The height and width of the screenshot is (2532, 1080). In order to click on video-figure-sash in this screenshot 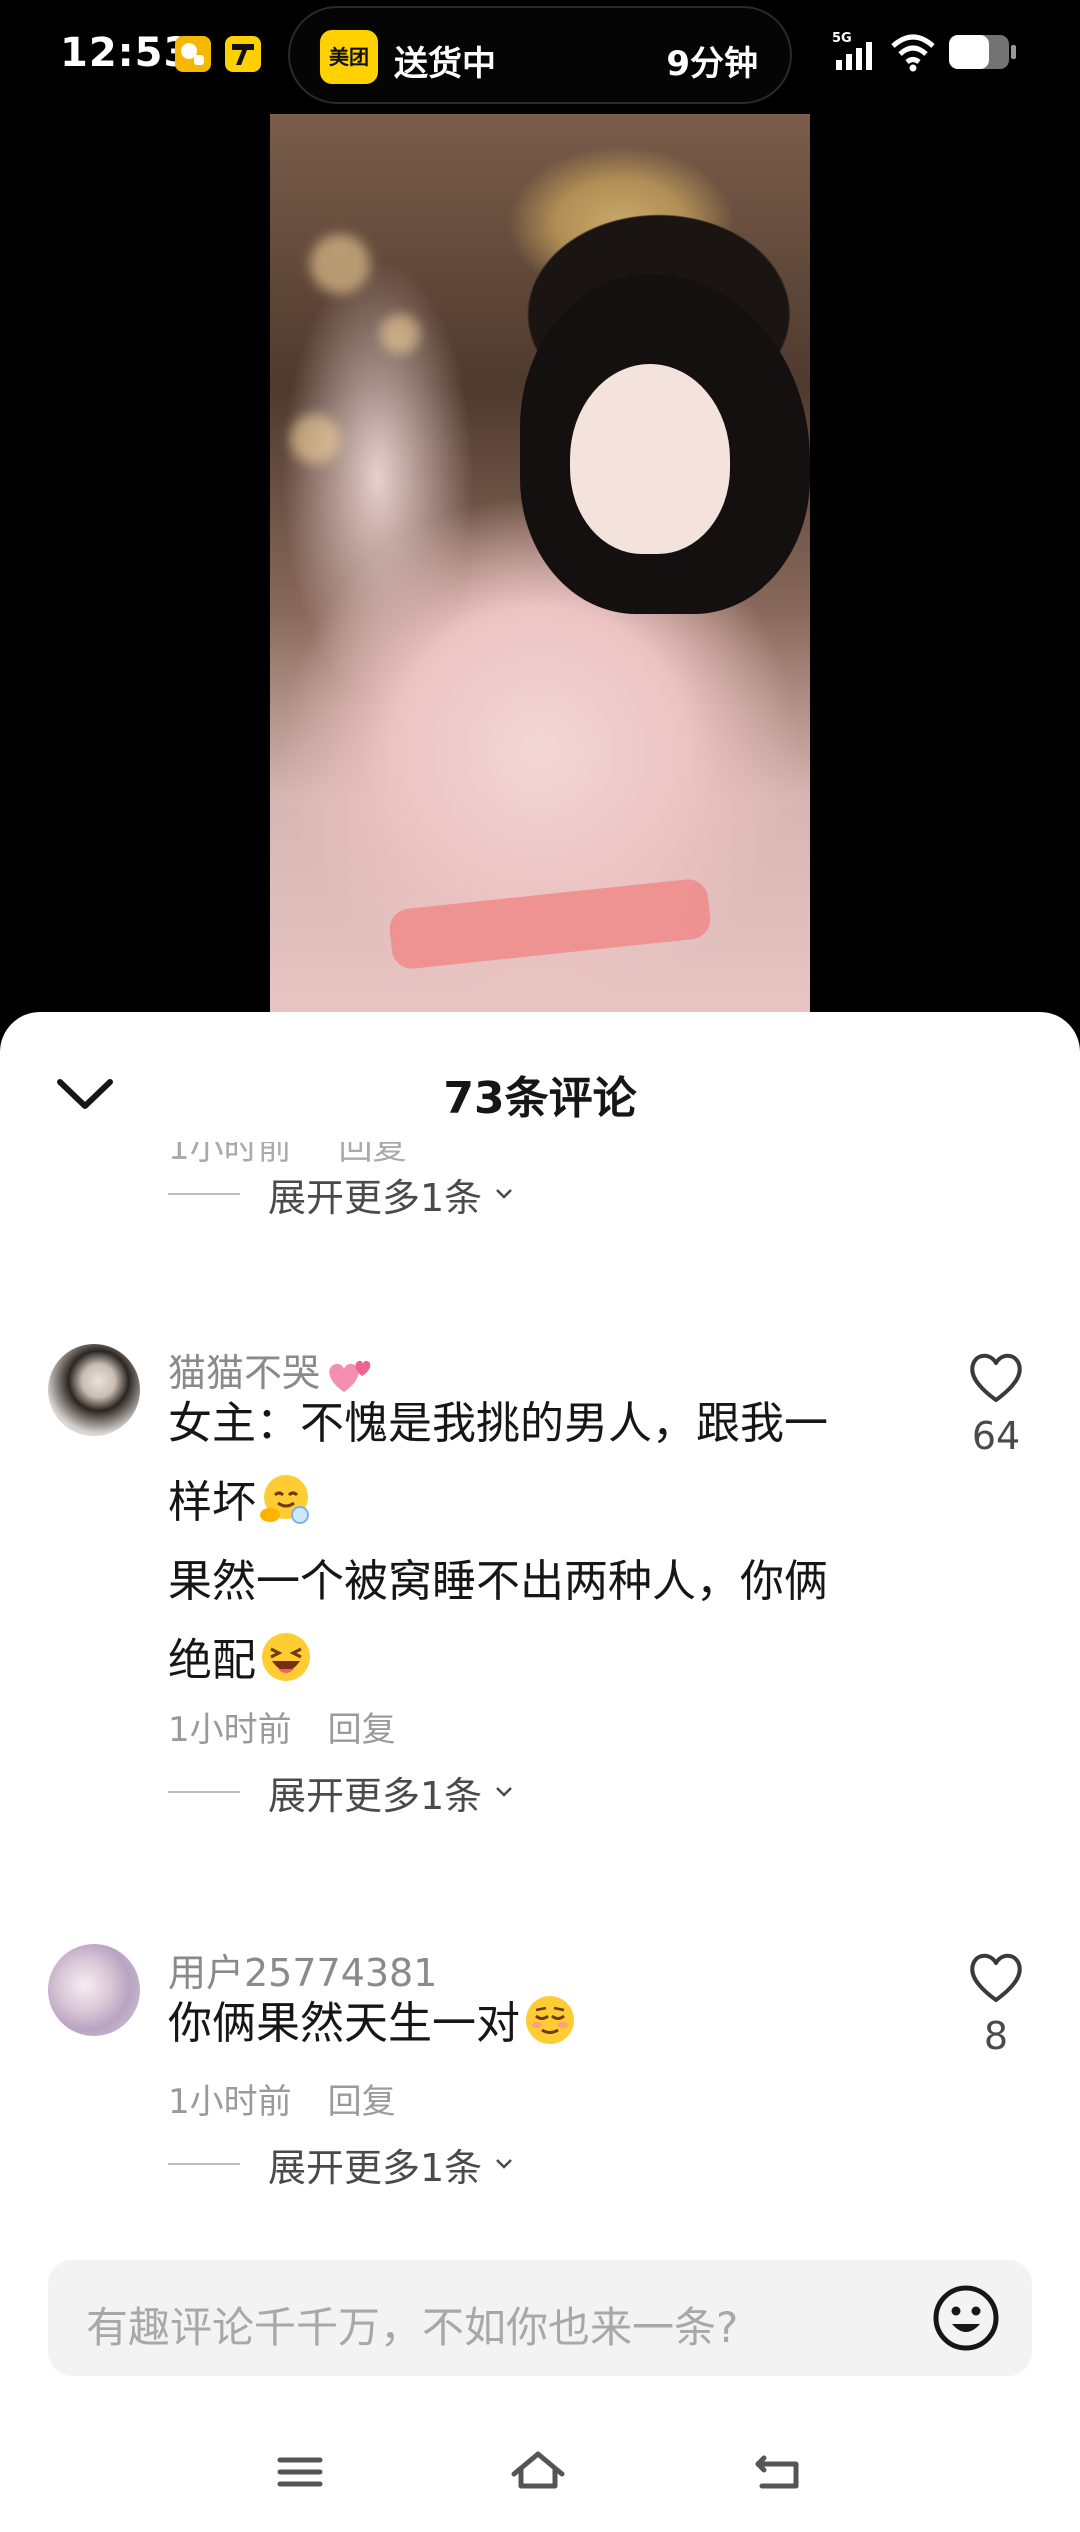, I will do `click(550, 924)`.